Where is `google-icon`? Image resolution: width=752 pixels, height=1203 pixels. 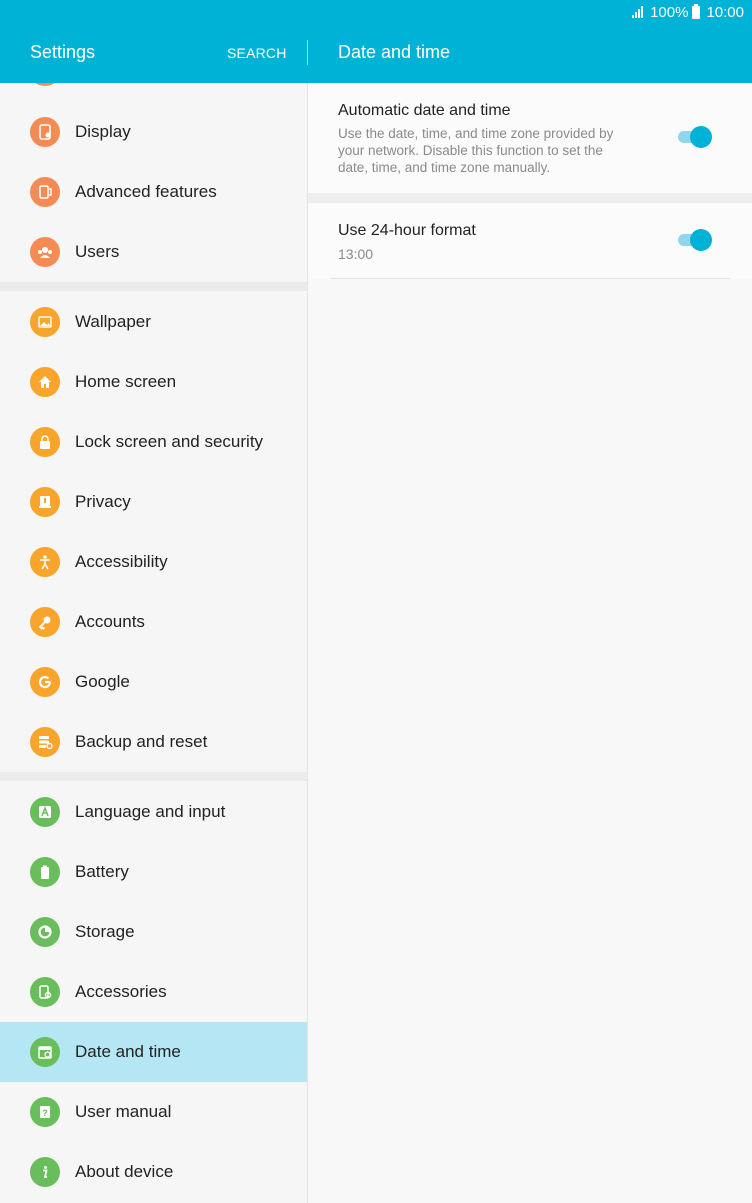 google-icon is located at coordinates (45, 682).